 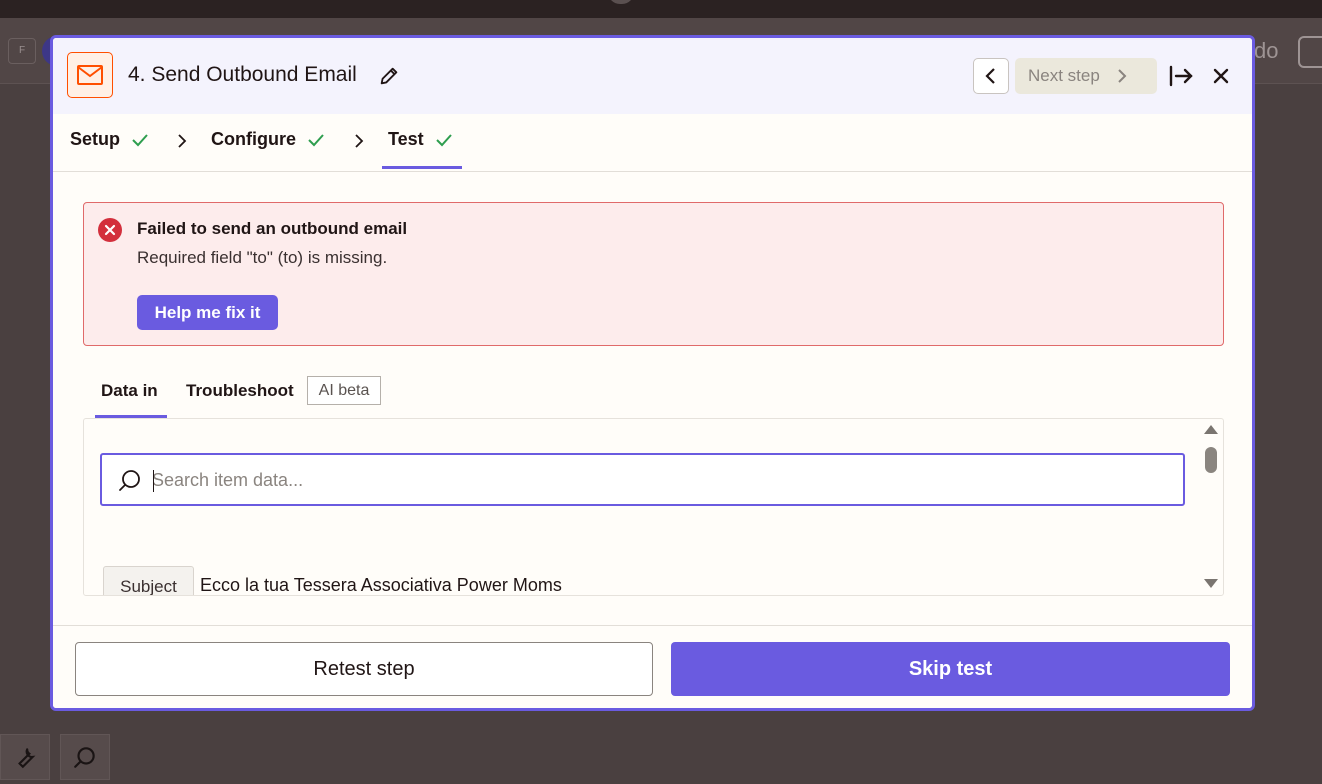 What do you see at coordinates (153, 481) in the screenshot?
I see `text-cursor` at bounding box center [153, 481].